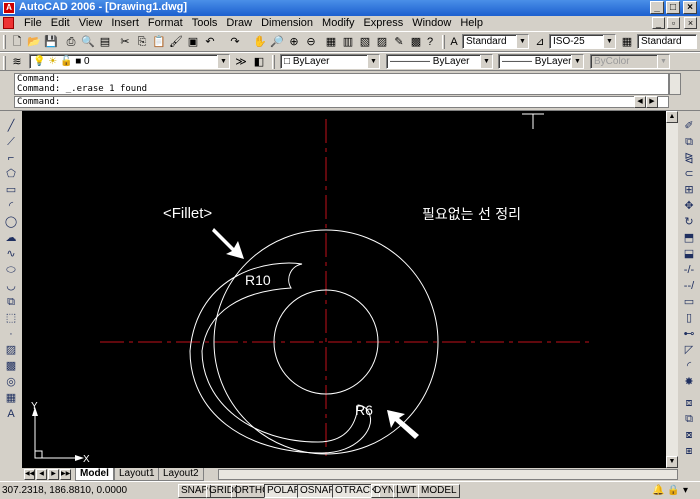 The width and height of the screenshot is (700, 499). Describe the element at coordinates (430, 42) in the screenshot. I see `help-icon: ?` at that location.